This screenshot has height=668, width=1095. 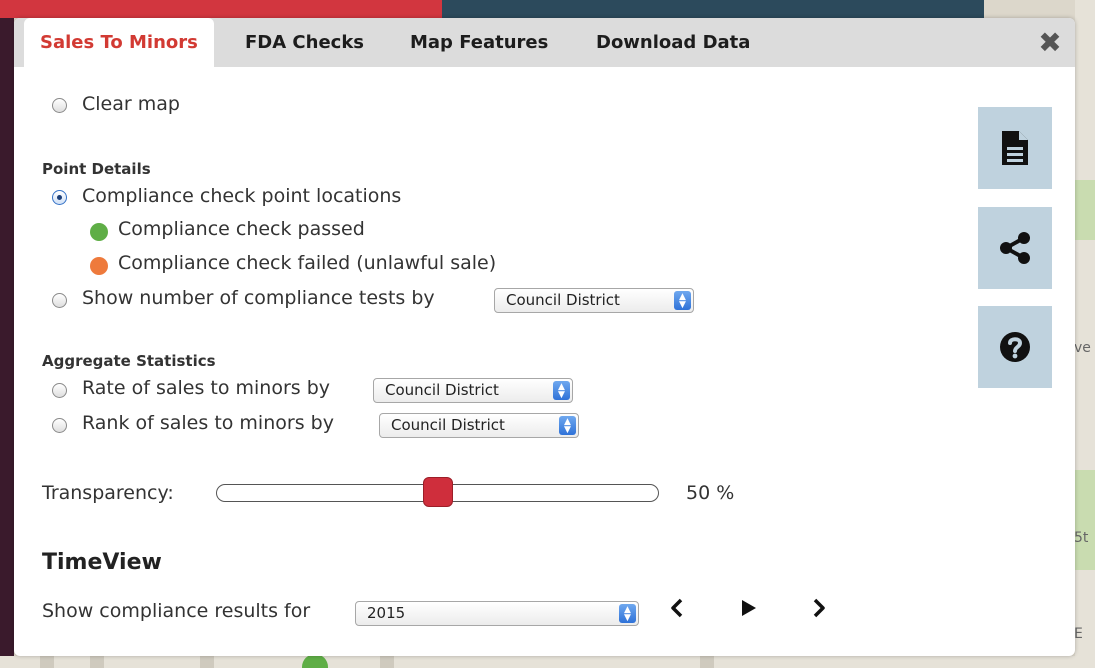 I want to click on transparency-slider, so click(x=437, y=492).